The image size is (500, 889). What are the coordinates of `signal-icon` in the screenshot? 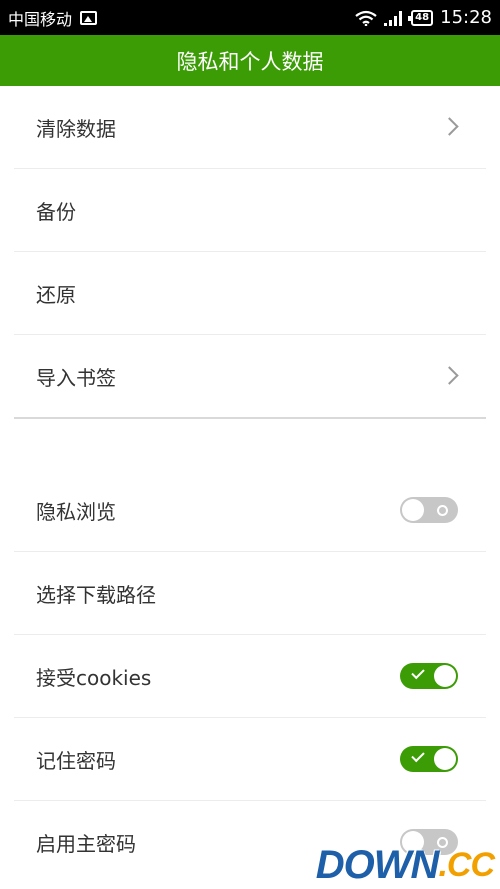 It's located at (393, 18).